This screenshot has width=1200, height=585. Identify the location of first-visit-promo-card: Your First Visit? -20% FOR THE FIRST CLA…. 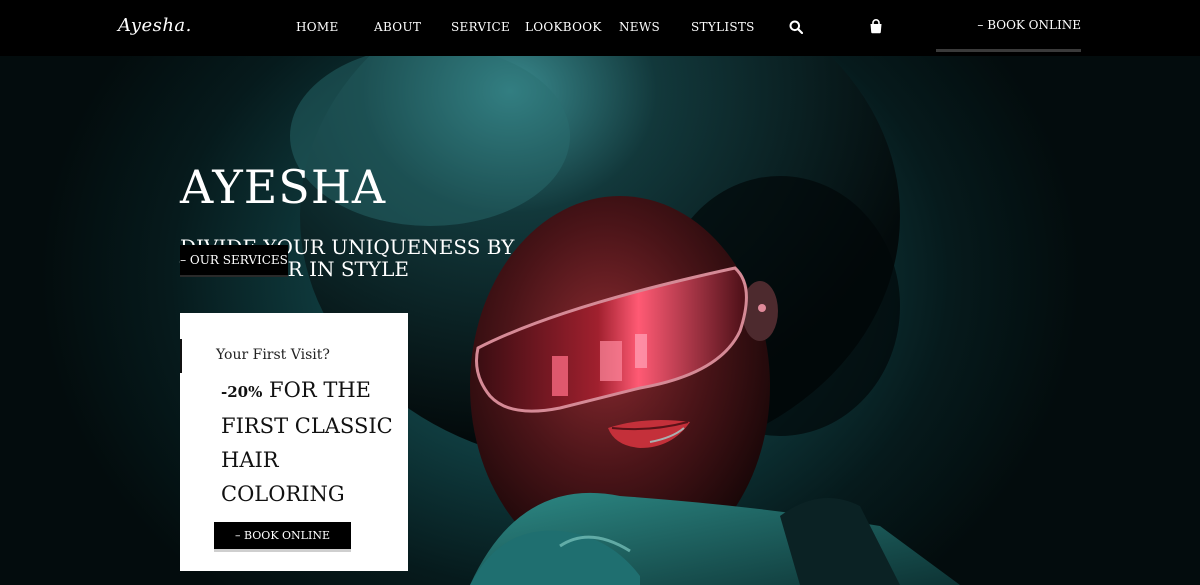
(294, 442).